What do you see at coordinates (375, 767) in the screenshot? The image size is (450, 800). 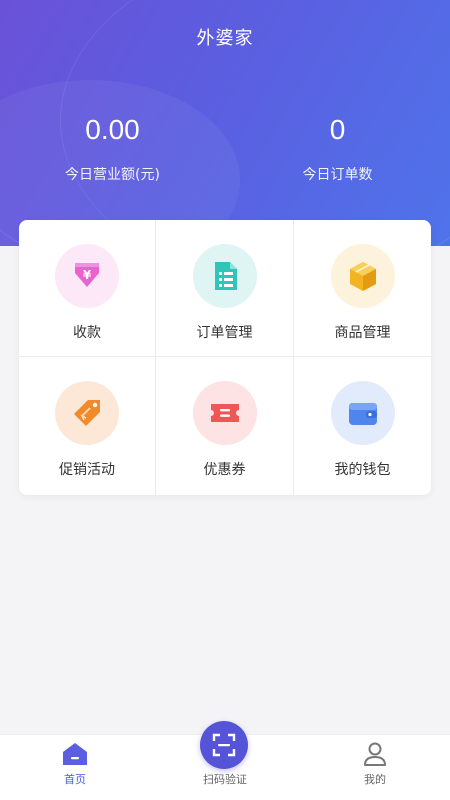 I see `tab-mine: 我的` at bounding box center [375, 767].